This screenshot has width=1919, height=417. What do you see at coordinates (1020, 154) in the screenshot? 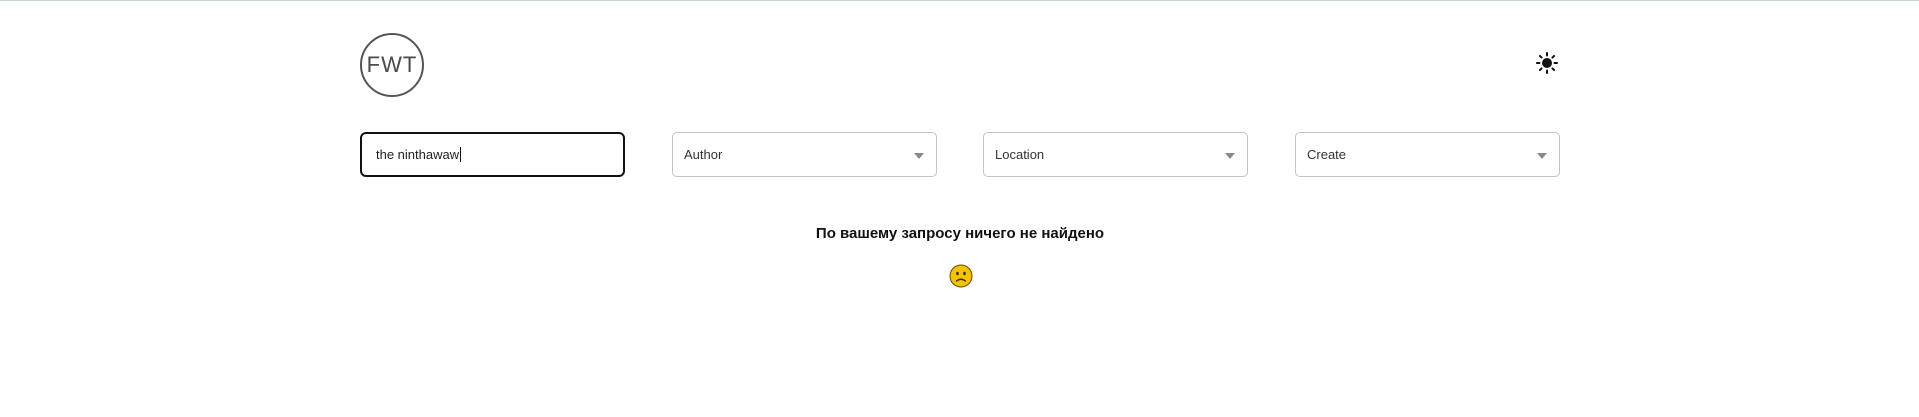
I see `location-select-value: Location` at bounding box center [1020, 154].